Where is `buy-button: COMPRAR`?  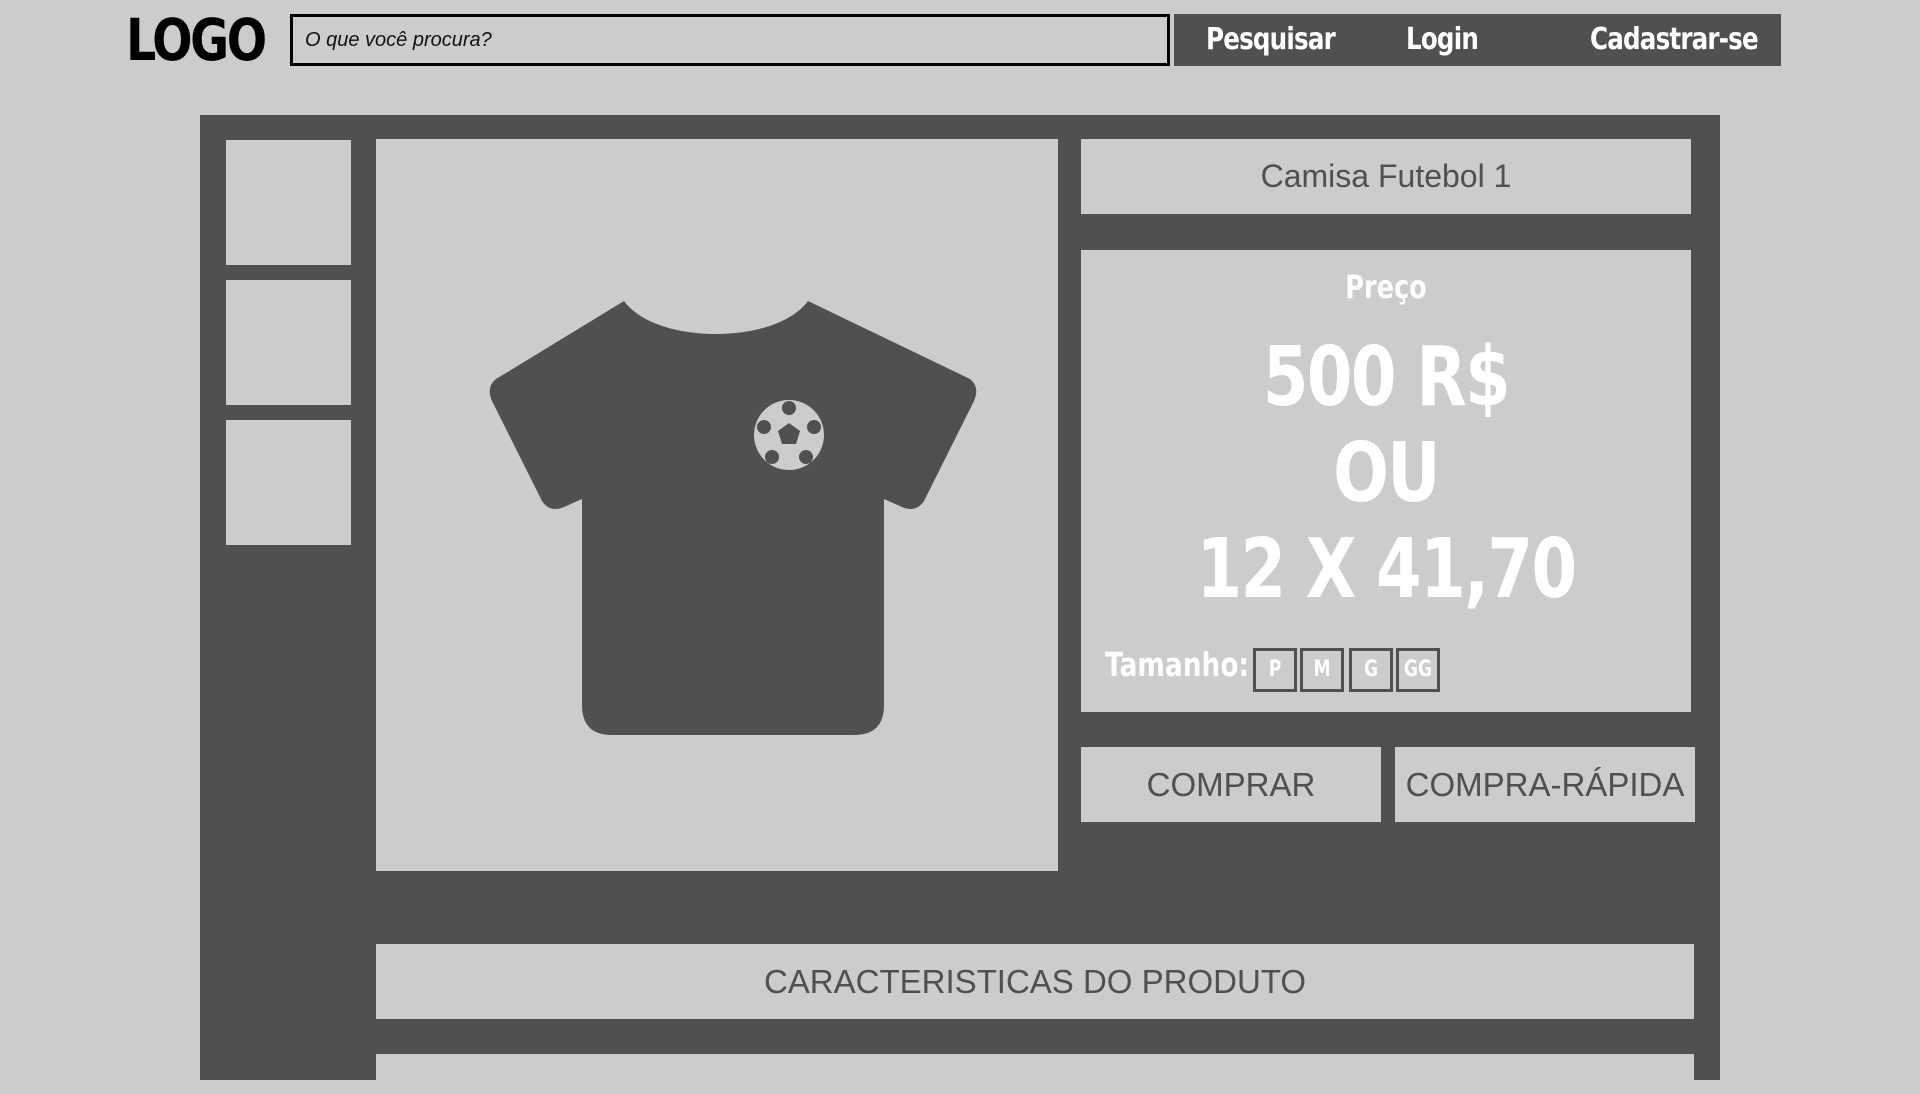 buy-button: COMPRAR is located at coordinates (1231, 784).